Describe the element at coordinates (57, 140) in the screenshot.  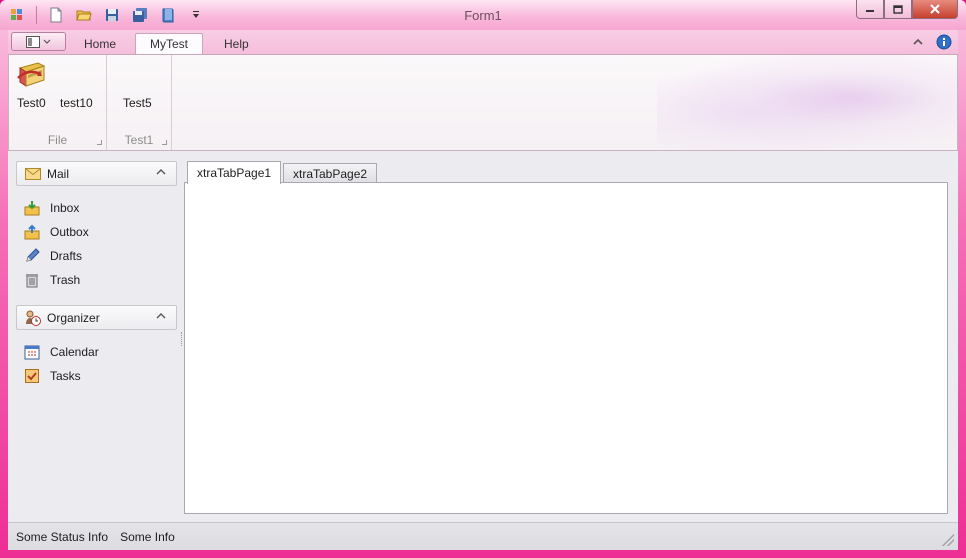
I see `ribbon-group-label: File` at that location.